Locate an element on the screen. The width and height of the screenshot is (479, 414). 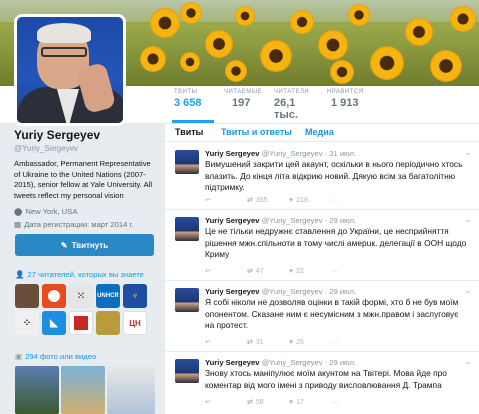
profile-avatar is located at coordinates (70, 70).